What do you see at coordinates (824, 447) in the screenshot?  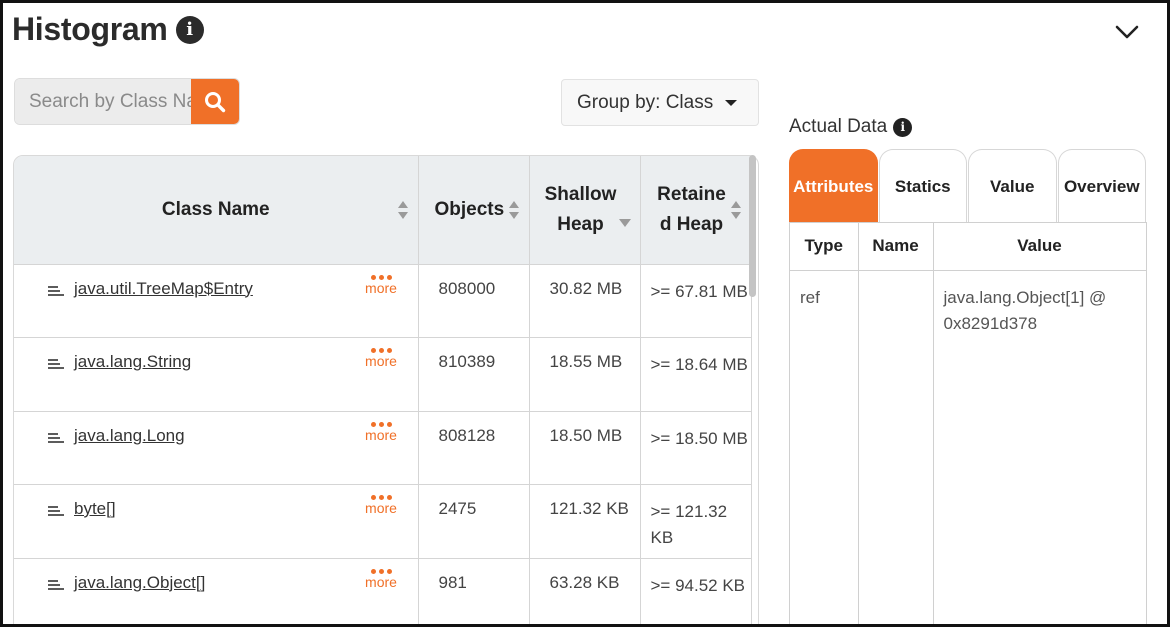 I see `attribute-type: ref` at bounding box center [824, 447].